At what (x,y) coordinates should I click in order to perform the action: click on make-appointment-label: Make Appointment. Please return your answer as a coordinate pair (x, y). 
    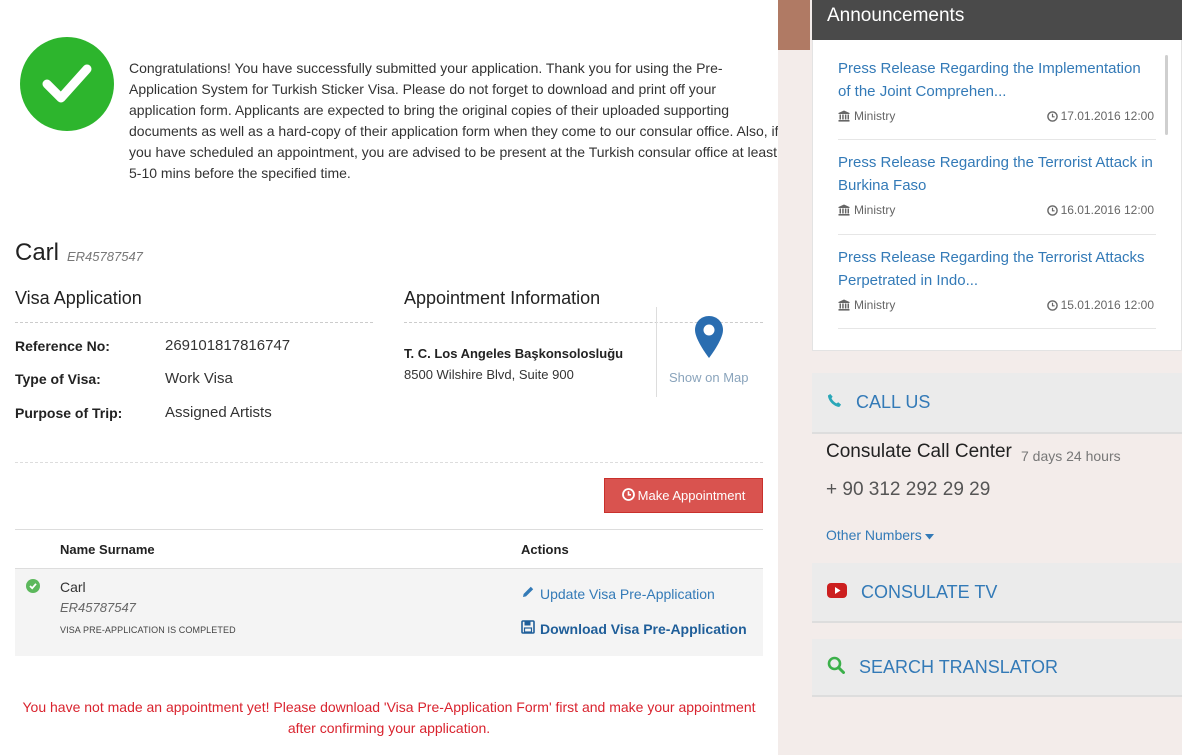
    Looking at the image, I should click on (691, 495).